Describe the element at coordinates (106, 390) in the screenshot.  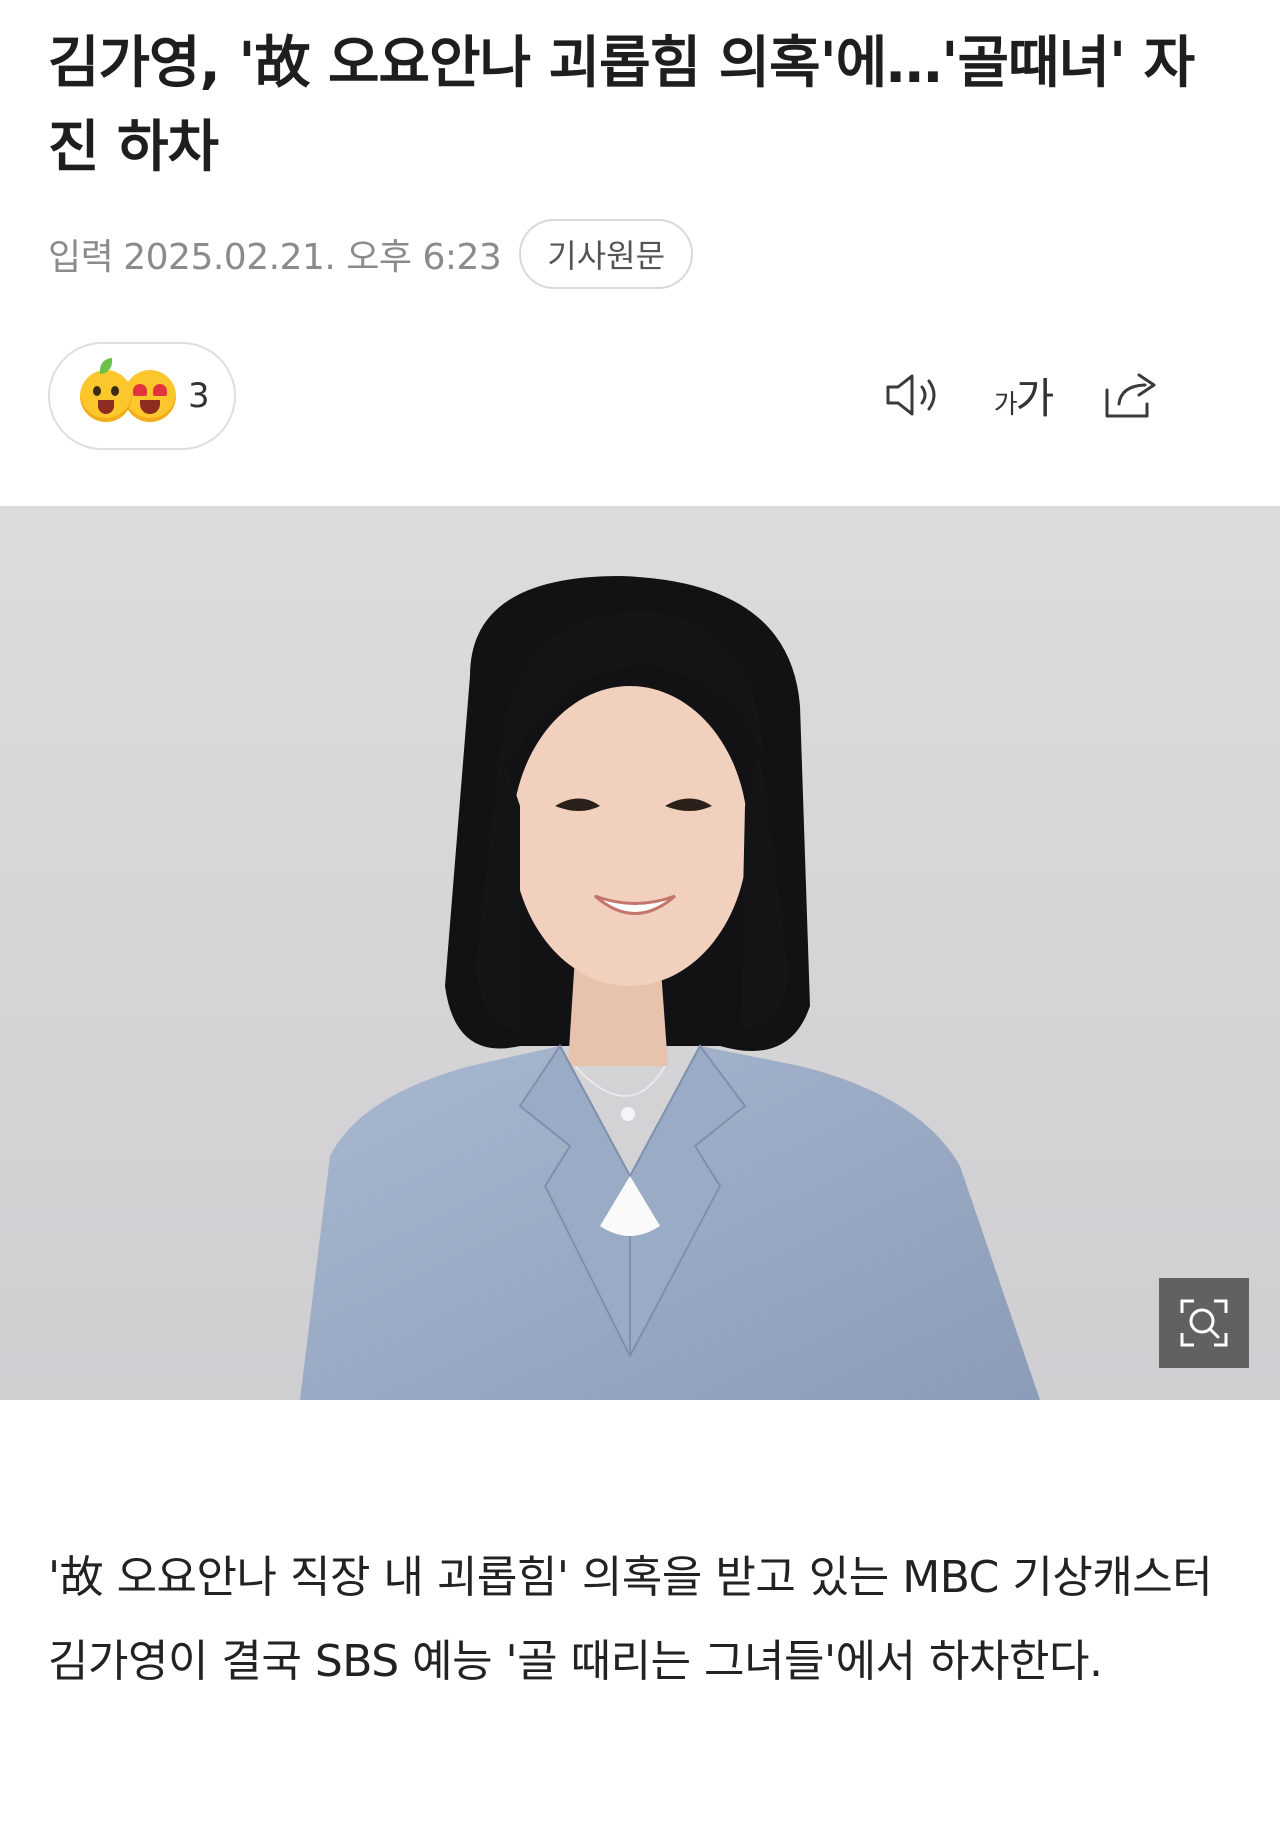
I see `surprised-emoji-icon` at that location.